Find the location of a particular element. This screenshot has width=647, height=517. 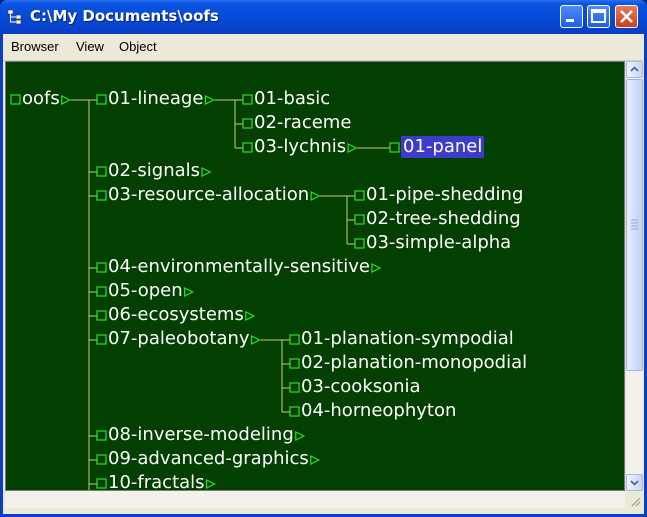

title-bar: C:\My Documents\oofs is located at coordinates (323, 17).